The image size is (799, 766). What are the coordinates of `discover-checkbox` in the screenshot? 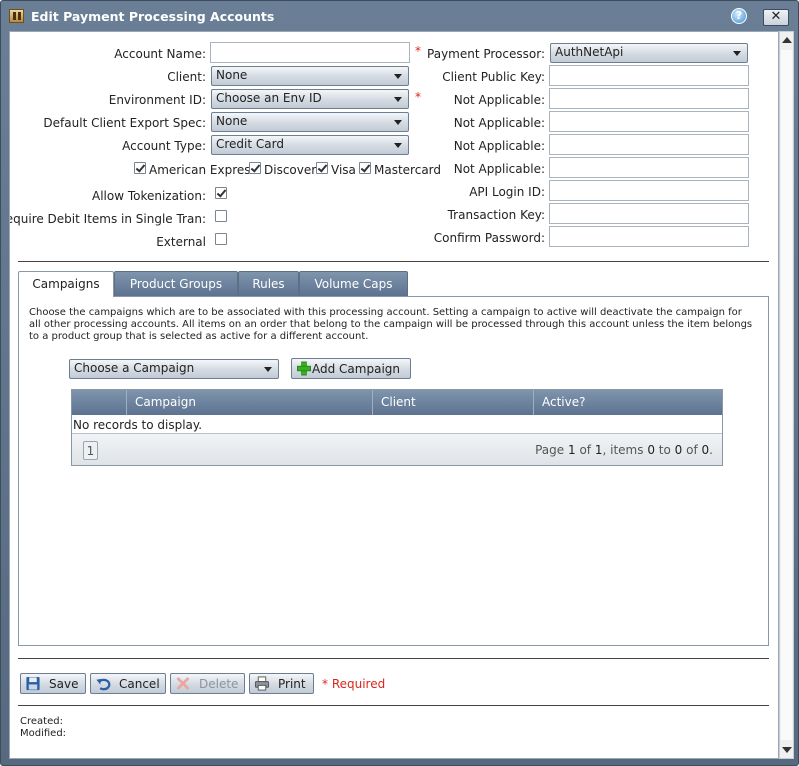 It's located at (255, 168).